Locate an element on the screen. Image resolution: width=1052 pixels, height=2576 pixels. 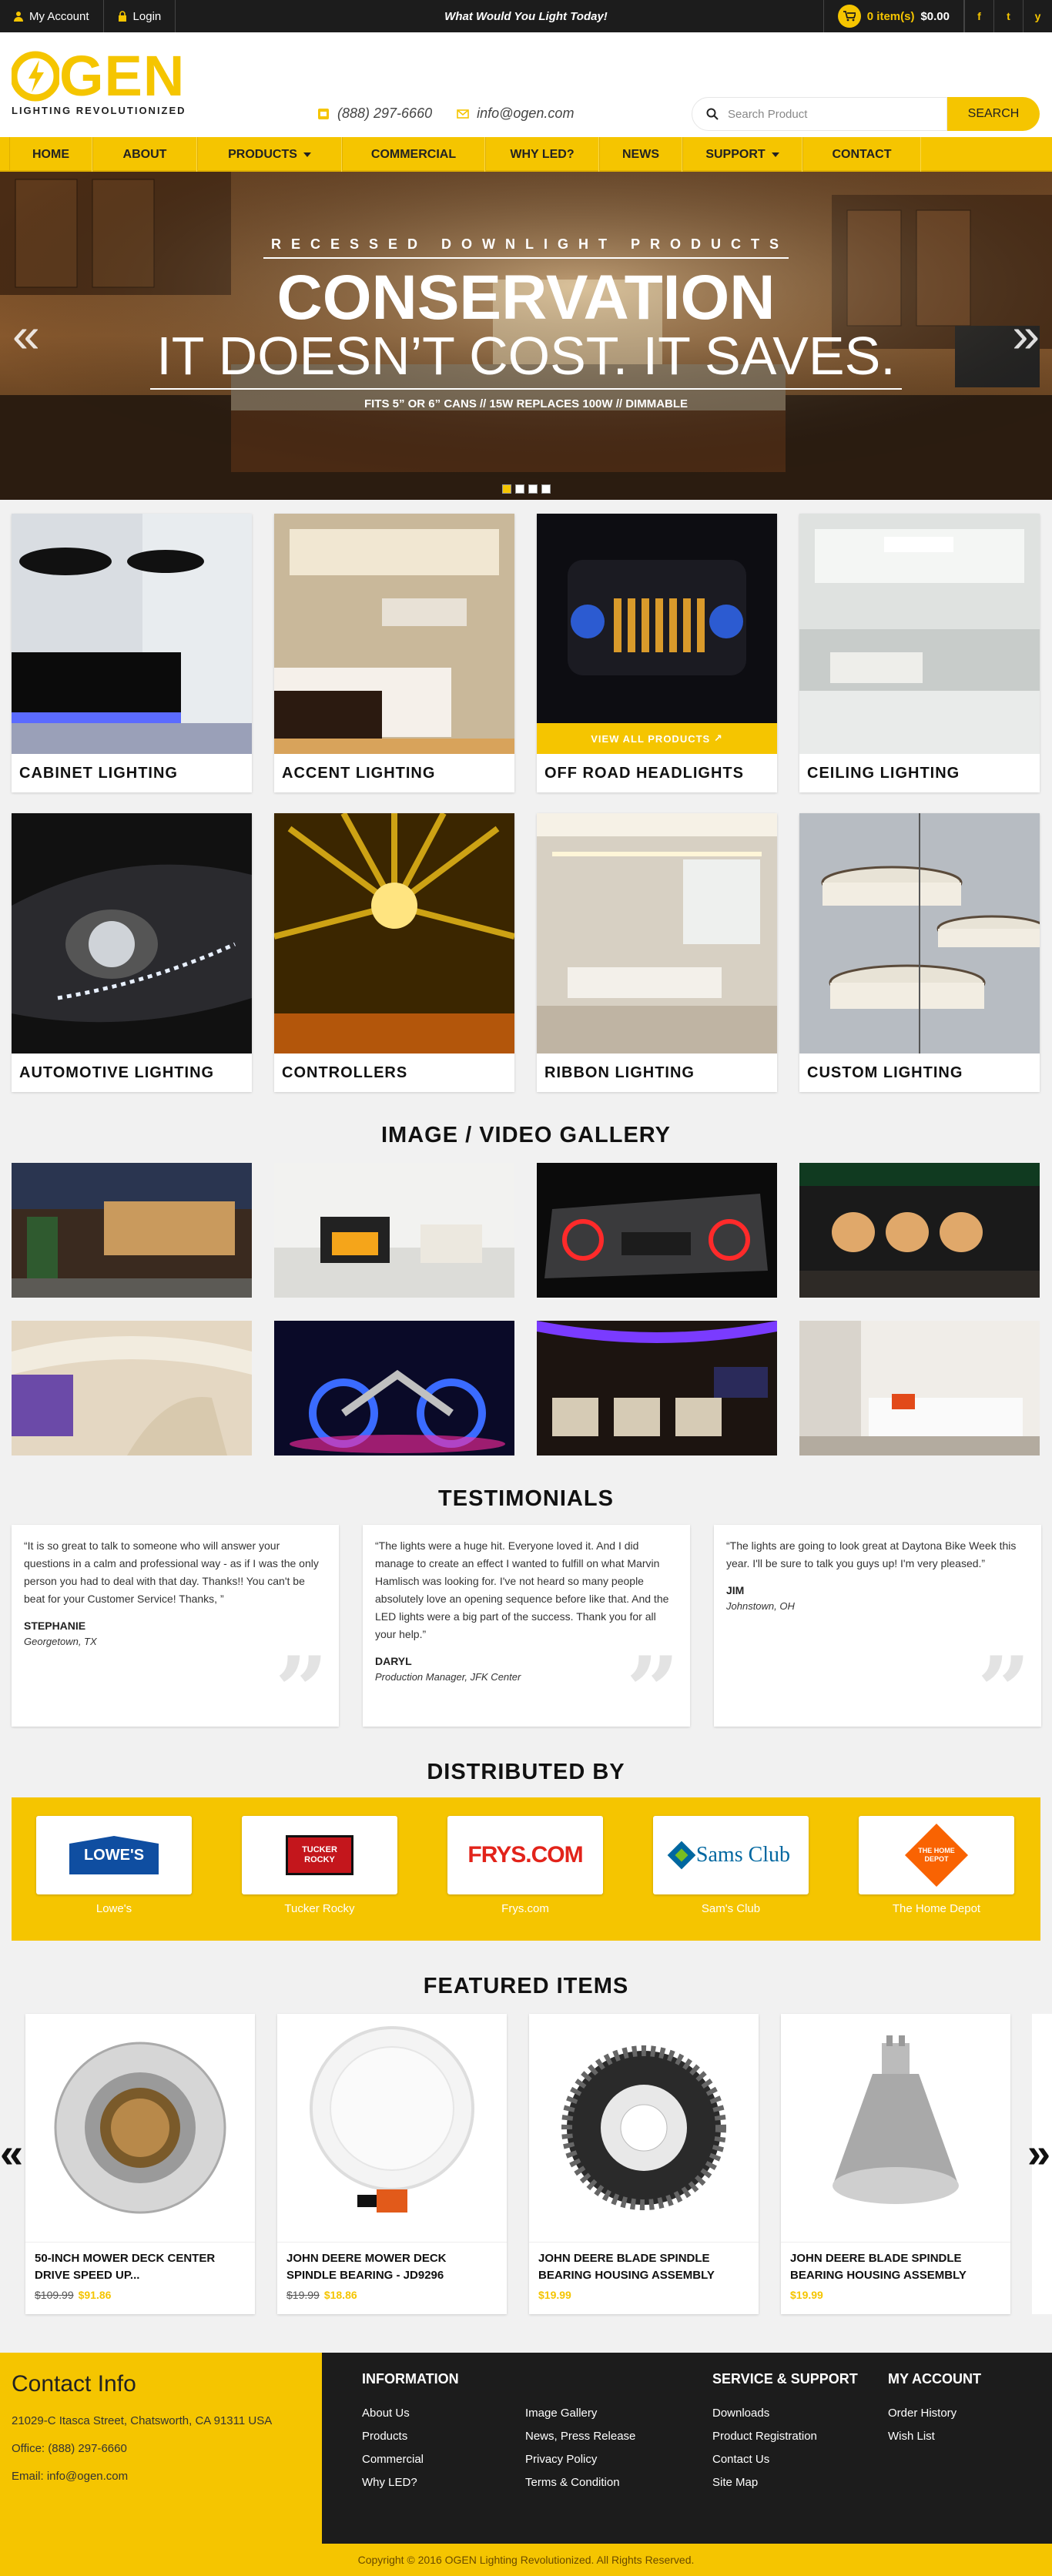
category-label: CONTROLLERS is located at coordinates (345, 1072).